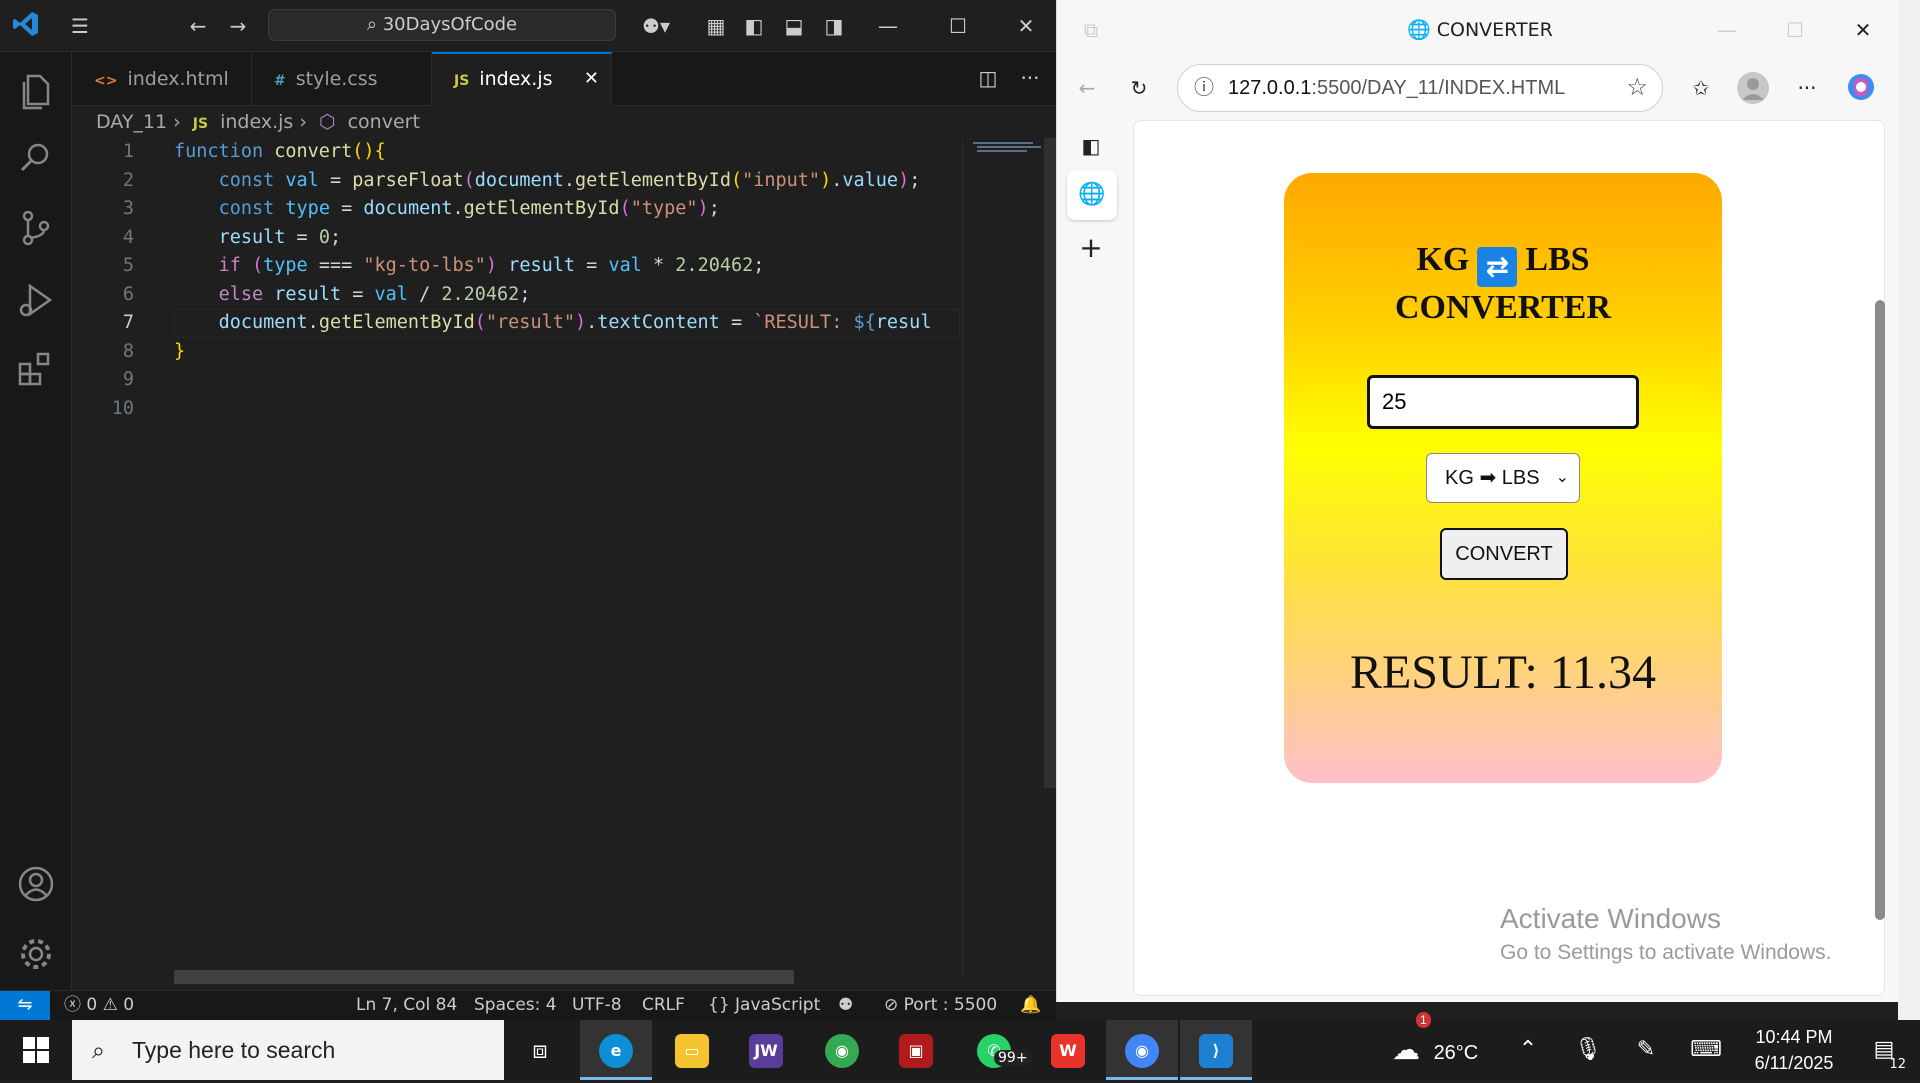 This screenshot has height=1083, width=1920. Describe the element at coordinates (288, 1050) in the screenshot. I see `taskbar-search-box: ⌕ Type here to search` at that location.